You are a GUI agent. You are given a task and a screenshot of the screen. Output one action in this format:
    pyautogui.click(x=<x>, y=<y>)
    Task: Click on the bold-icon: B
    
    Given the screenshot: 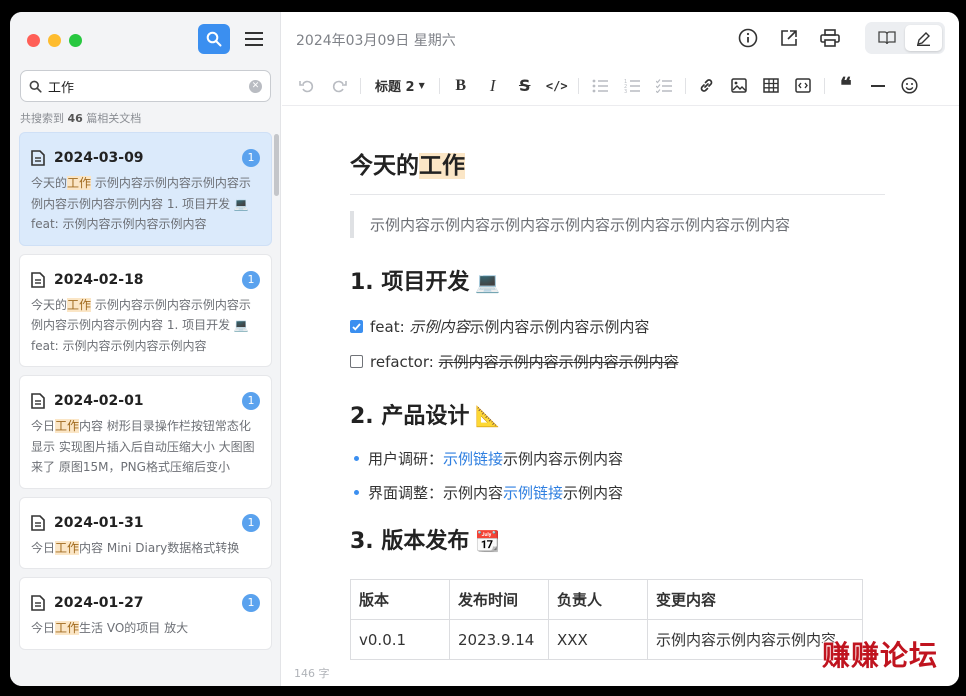 What is the action you would take?
    pyautogui.click(x=461, y=85)
    